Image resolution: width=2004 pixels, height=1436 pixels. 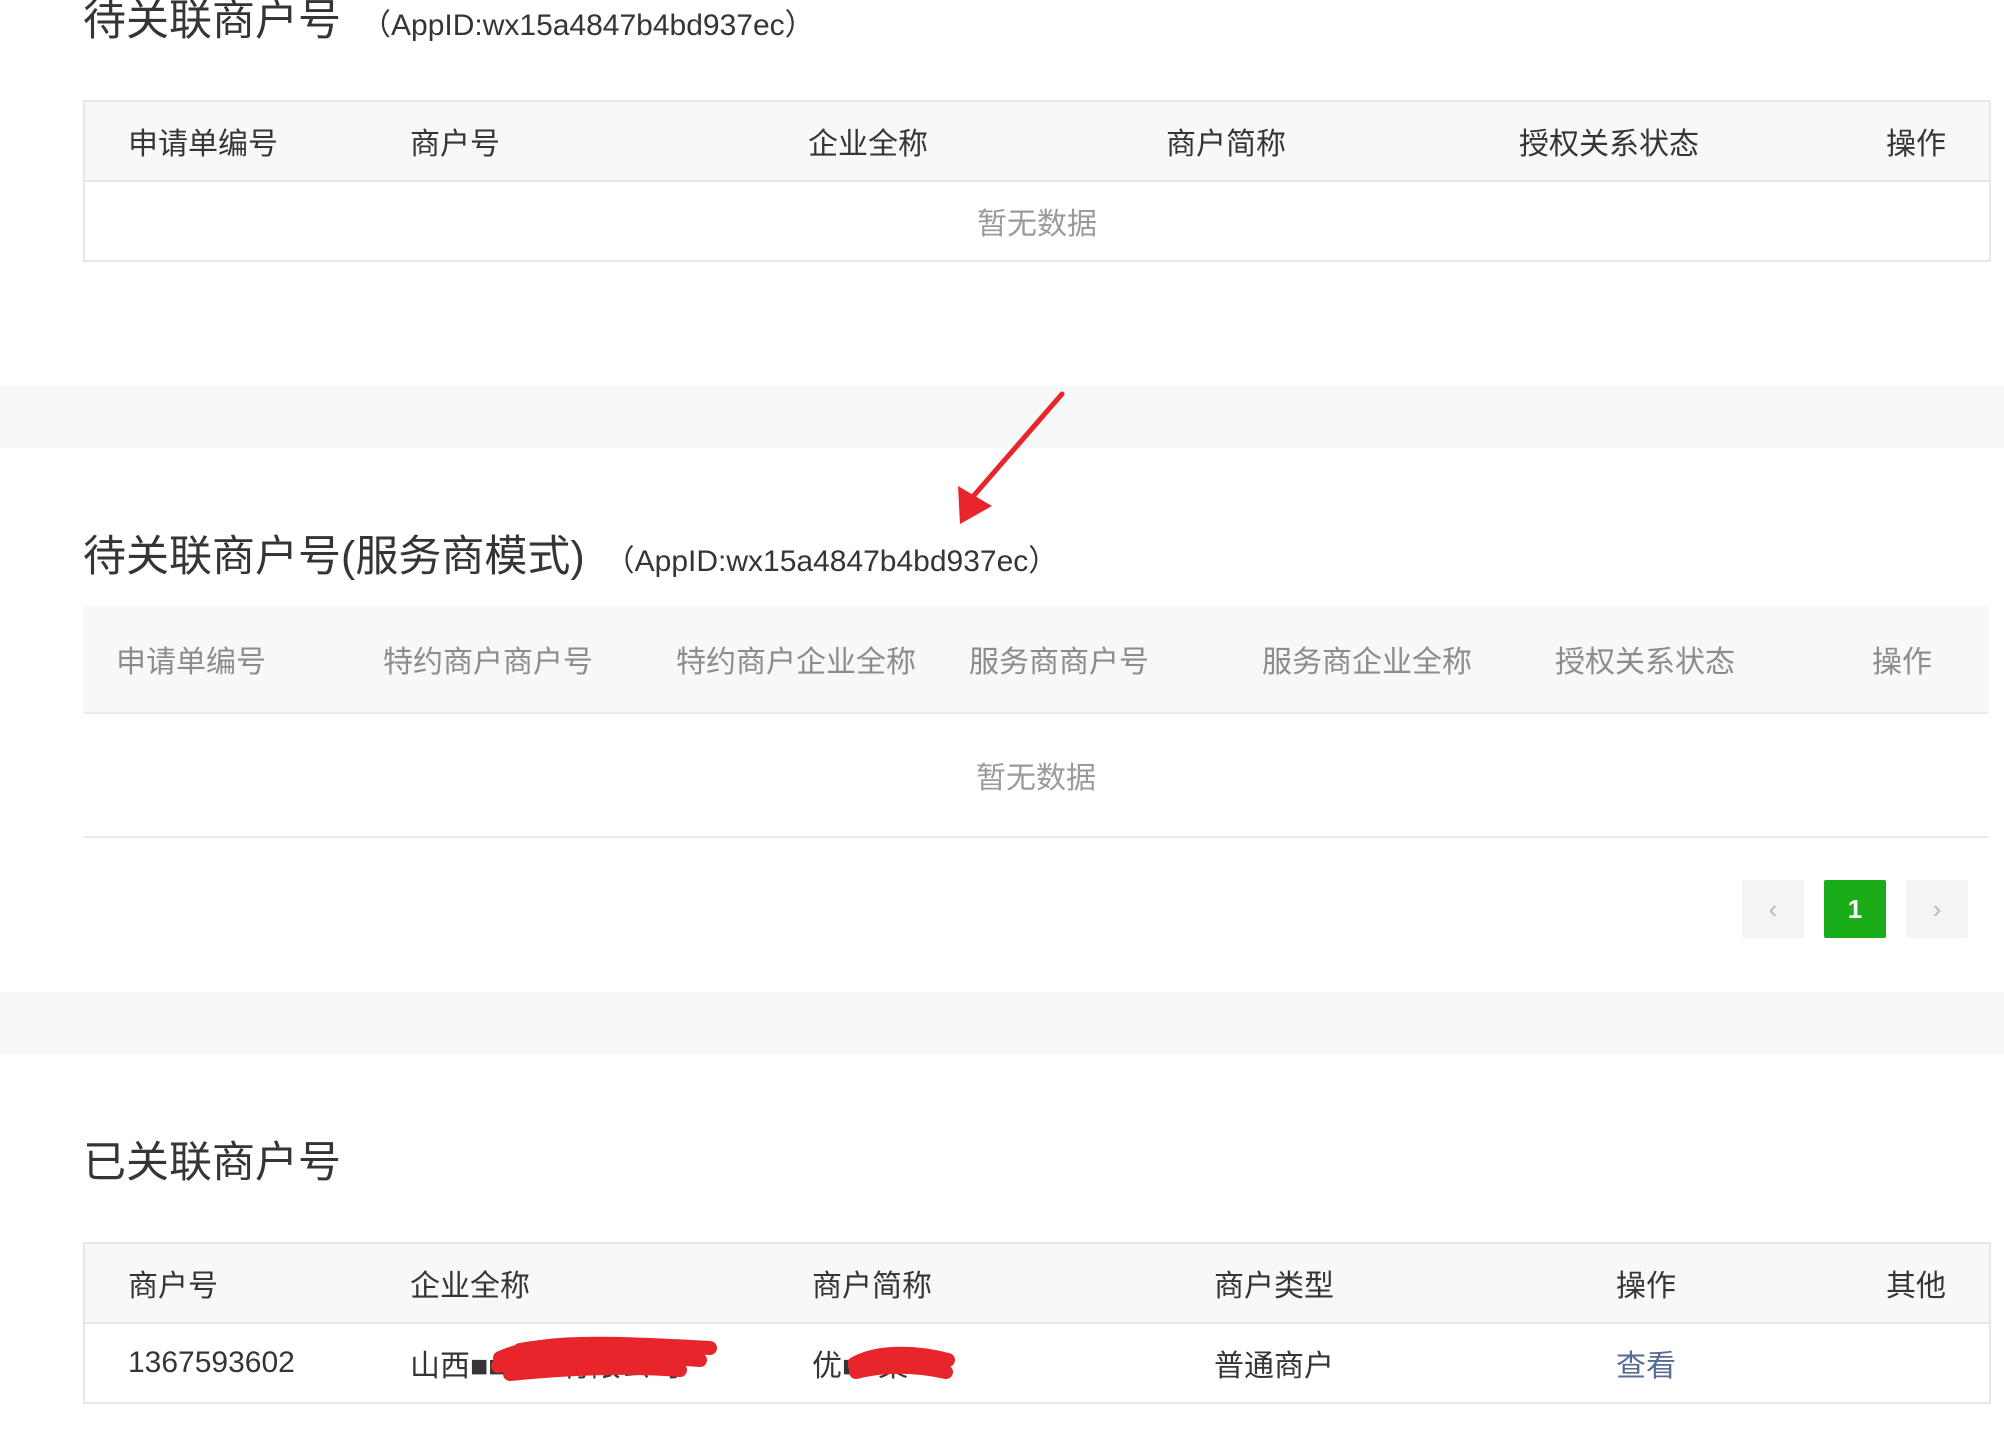 What do you see at coordinates (1415, 1283) in the screenshot?
I see `col-merchant-type: 商户类型` at bounding box center [1415, 1283].